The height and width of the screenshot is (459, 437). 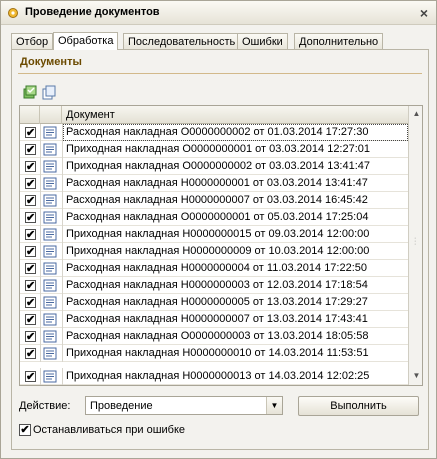 I want to click on tab-errors: Ошибки, so click(x=262, y=41).